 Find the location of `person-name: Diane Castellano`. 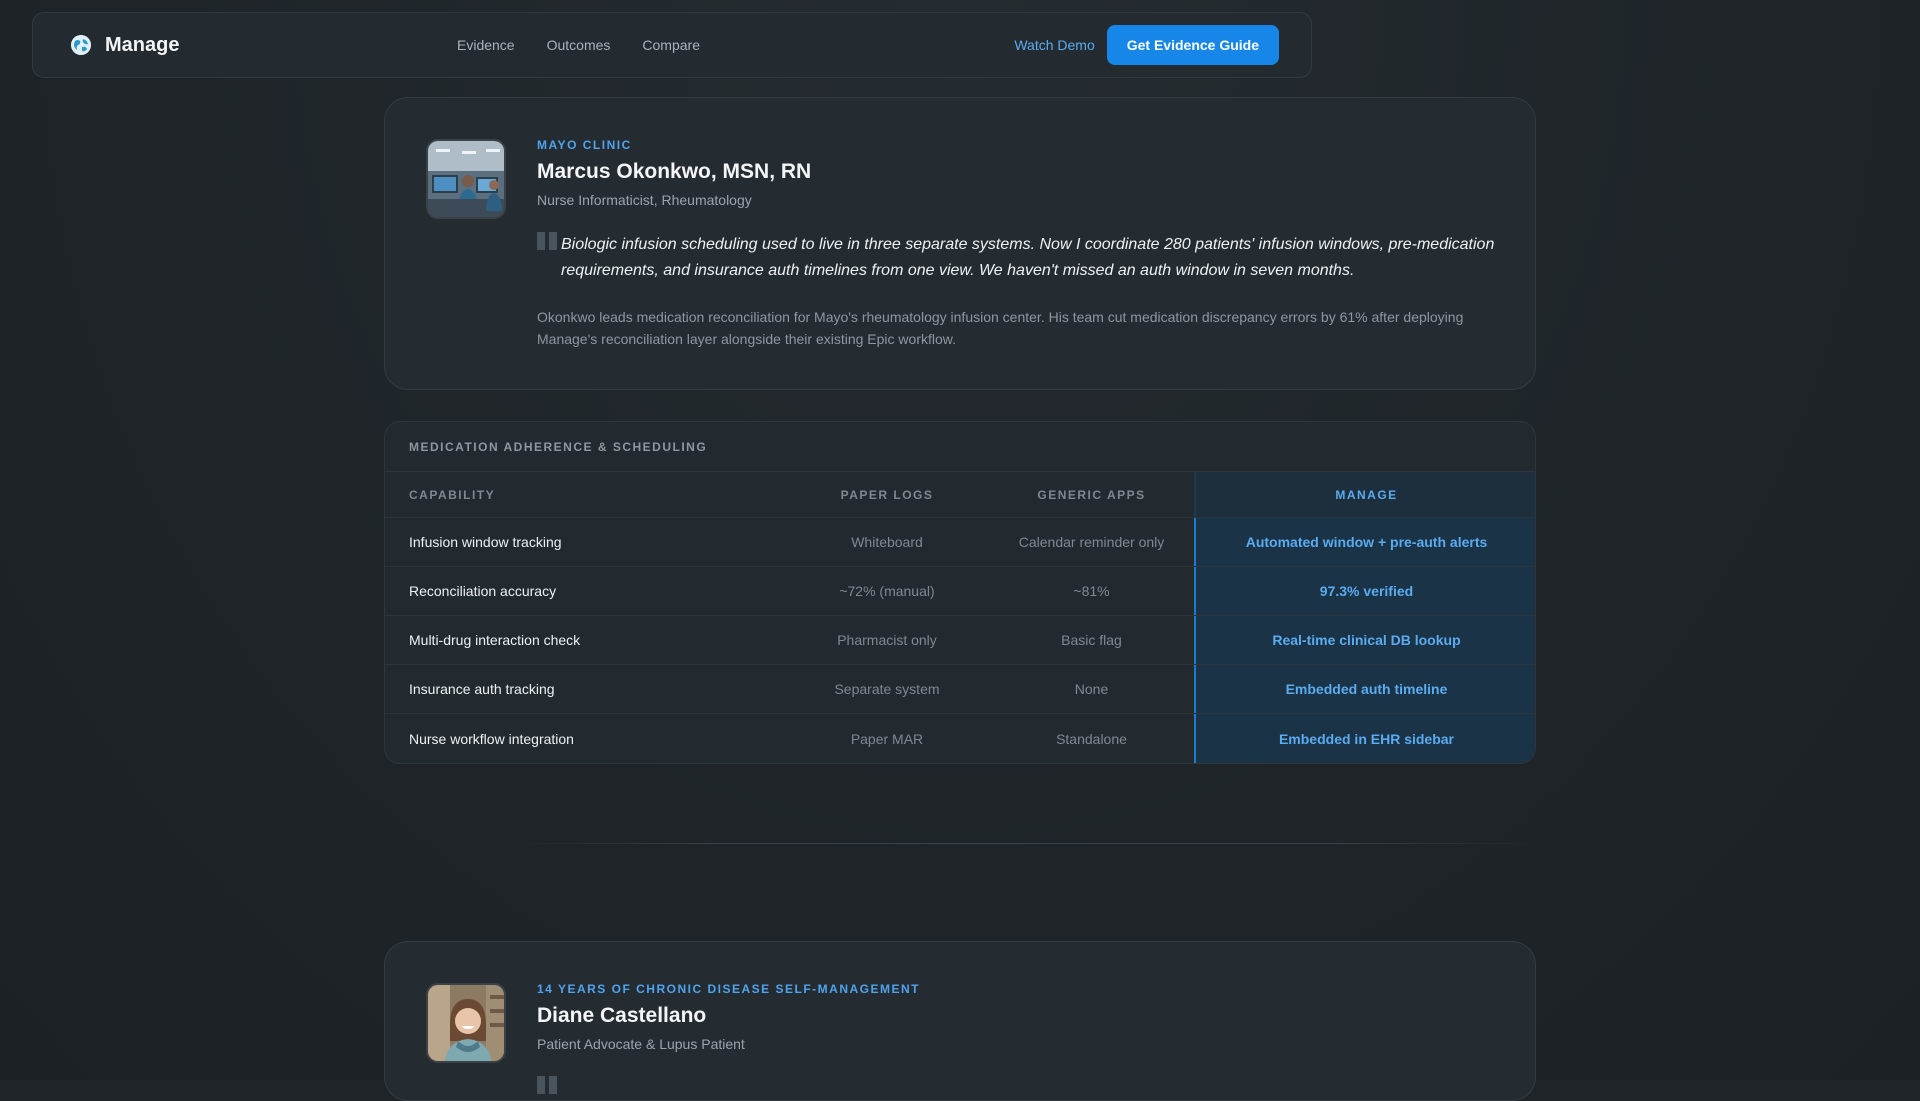

person-name: Diane Castellano is located at coordinates (622, 1015).